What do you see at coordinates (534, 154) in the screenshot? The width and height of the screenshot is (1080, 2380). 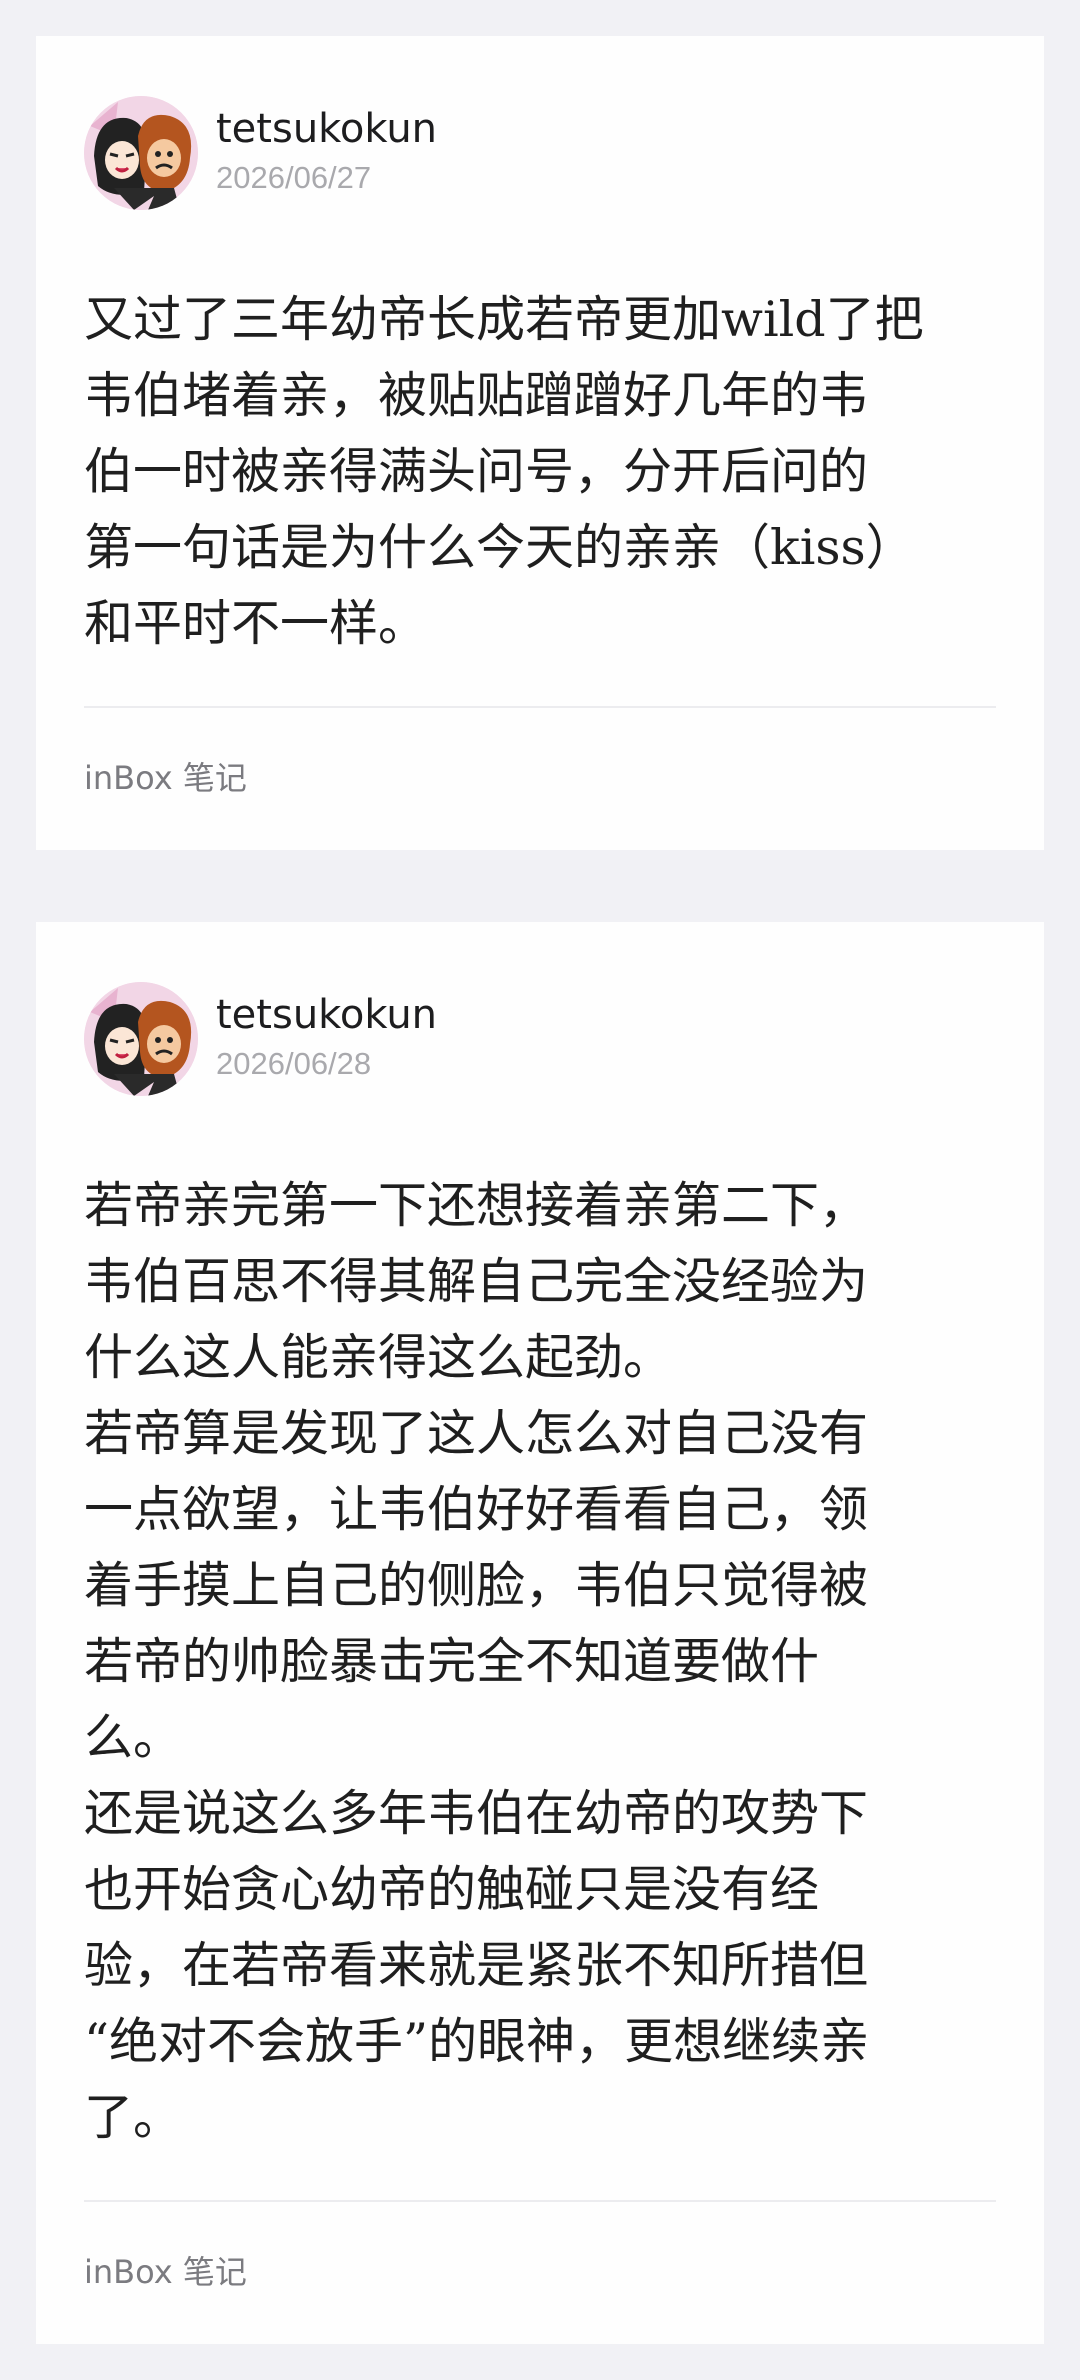 I see `post-header: tetsukokun 2026/06/27` at bounding box center [534, 154].